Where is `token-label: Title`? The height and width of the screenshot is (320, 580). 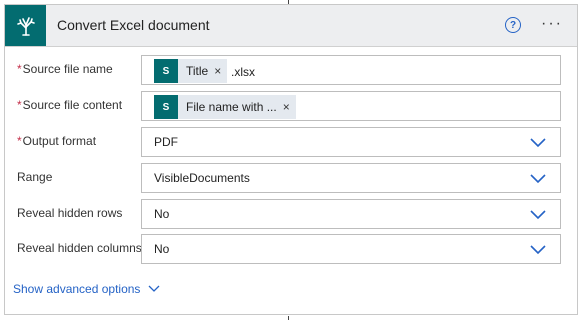
token-label: Title is located at coordinates (197, 71).